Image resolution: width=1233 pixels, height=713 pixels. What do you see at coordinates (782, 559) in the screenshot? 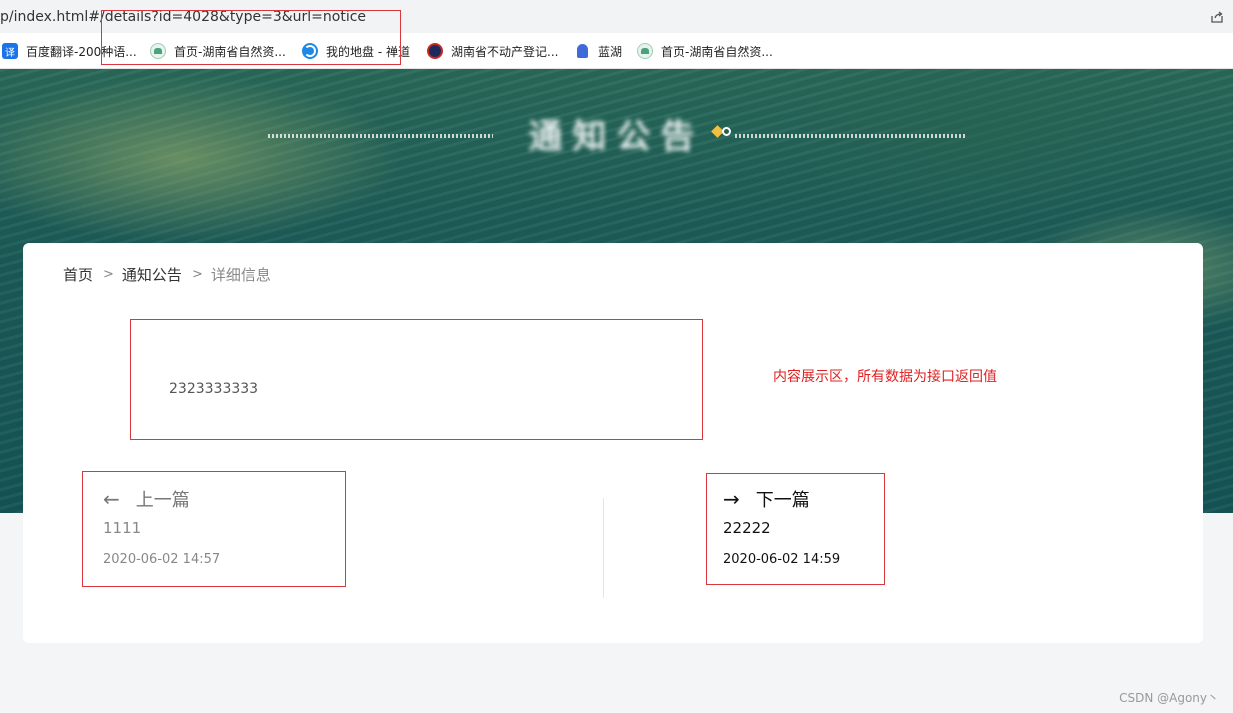
I see `next-date: 2020-06-02 14:59` at bounding box center [782, 559].